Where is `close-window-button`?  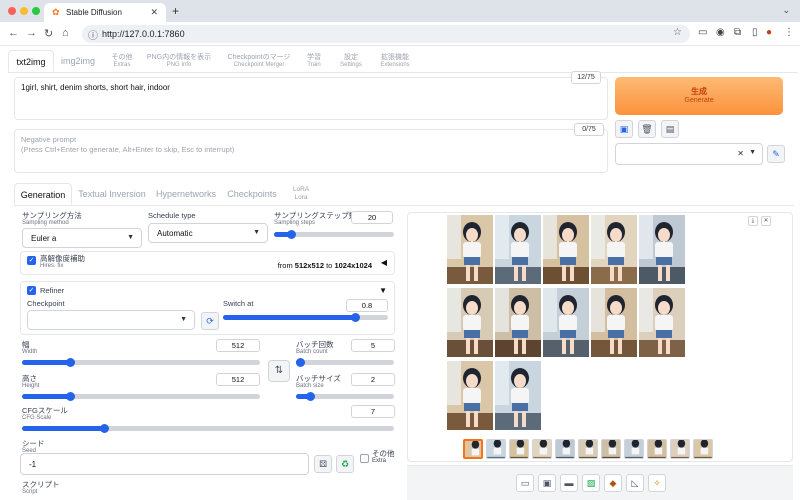
close-window-button is located at coordinates (12, 11).